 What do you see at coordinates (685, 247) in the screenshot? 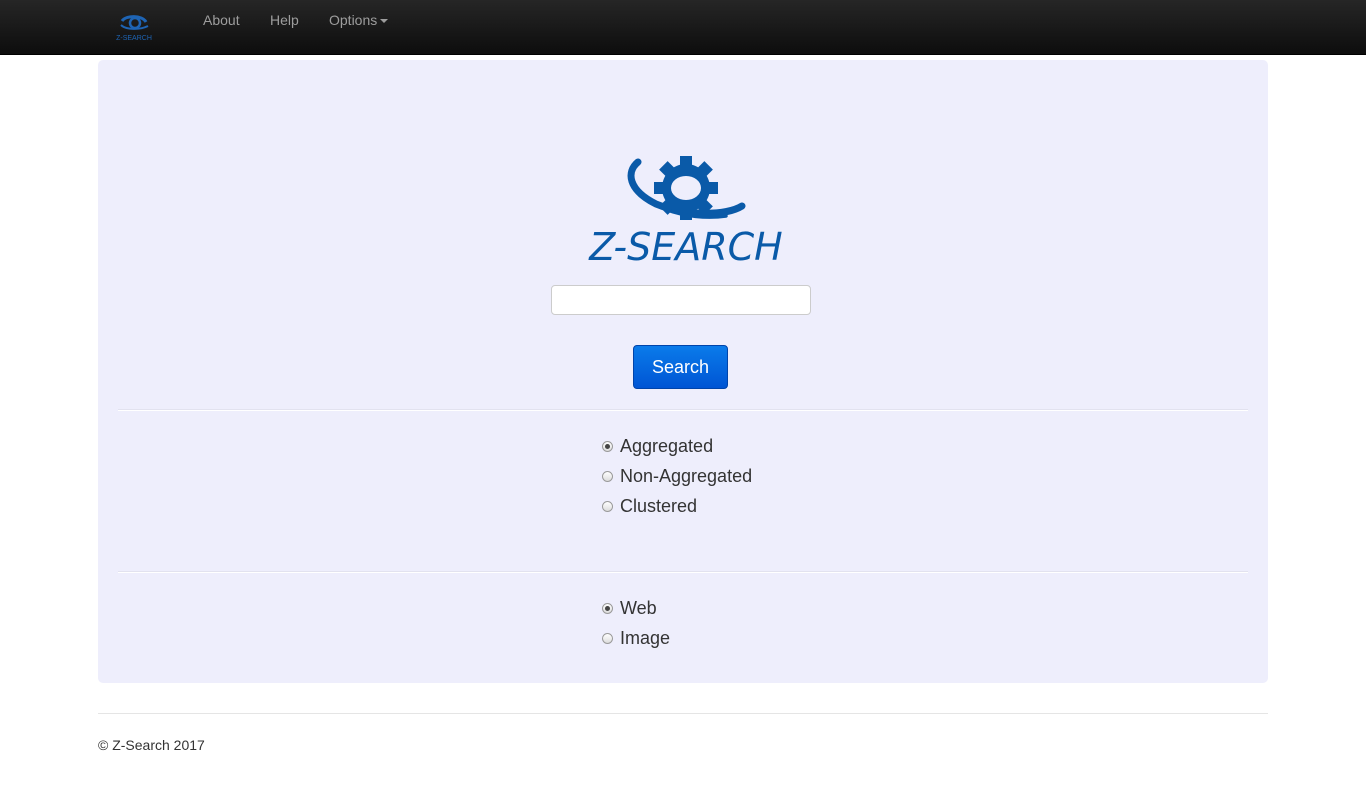
I see `logo-text: Z-SEARCH` at bounding box center [685, 247].